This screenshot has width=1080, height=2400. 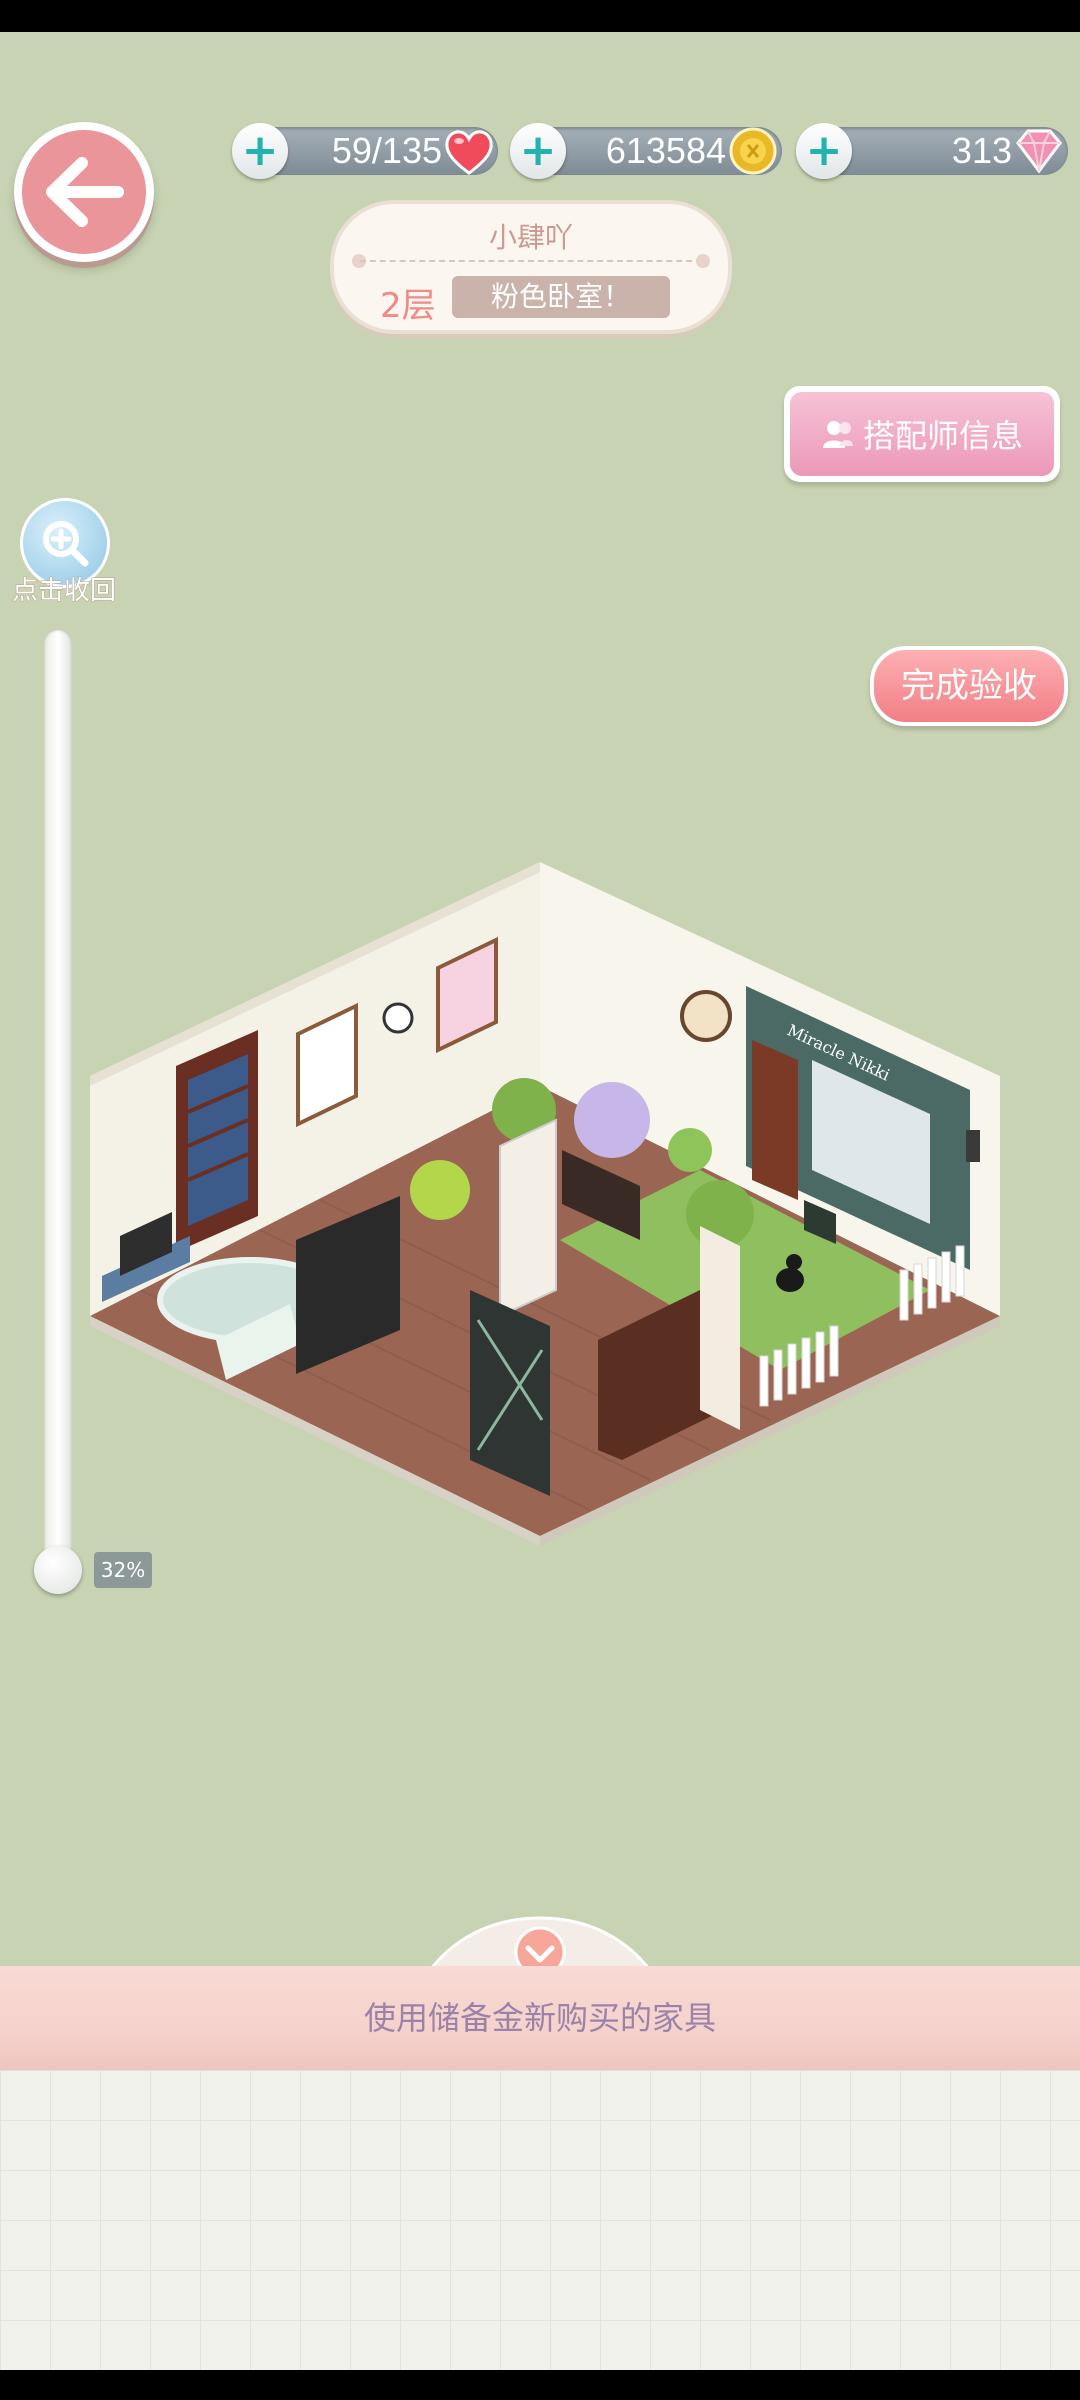 What do you see at coordinates (531, 261) in the screenshot?
I see `plate-divider` at bounding box center [531, 261].